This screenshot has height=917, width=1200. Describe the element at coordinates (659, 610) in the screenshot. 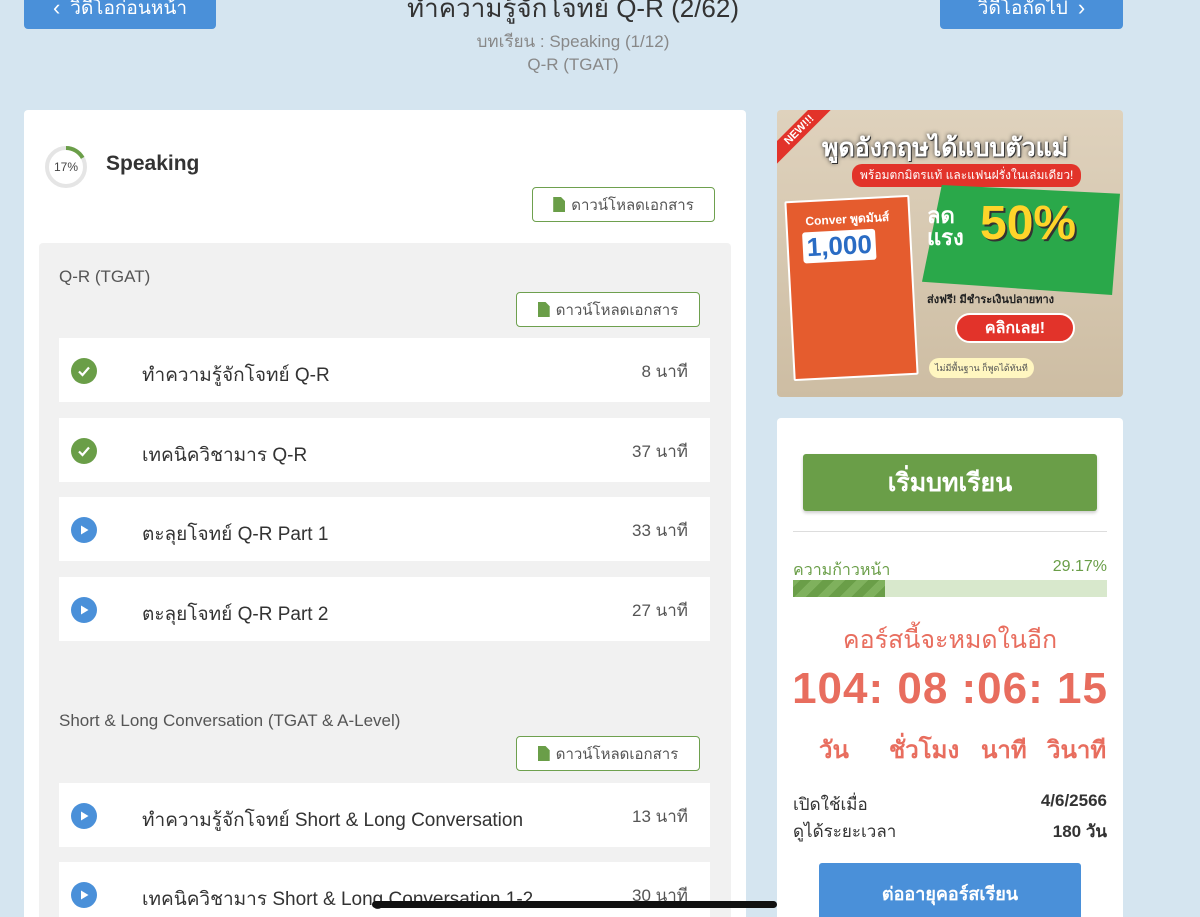

I see `lesson-duration: 27 นาที` at that location.